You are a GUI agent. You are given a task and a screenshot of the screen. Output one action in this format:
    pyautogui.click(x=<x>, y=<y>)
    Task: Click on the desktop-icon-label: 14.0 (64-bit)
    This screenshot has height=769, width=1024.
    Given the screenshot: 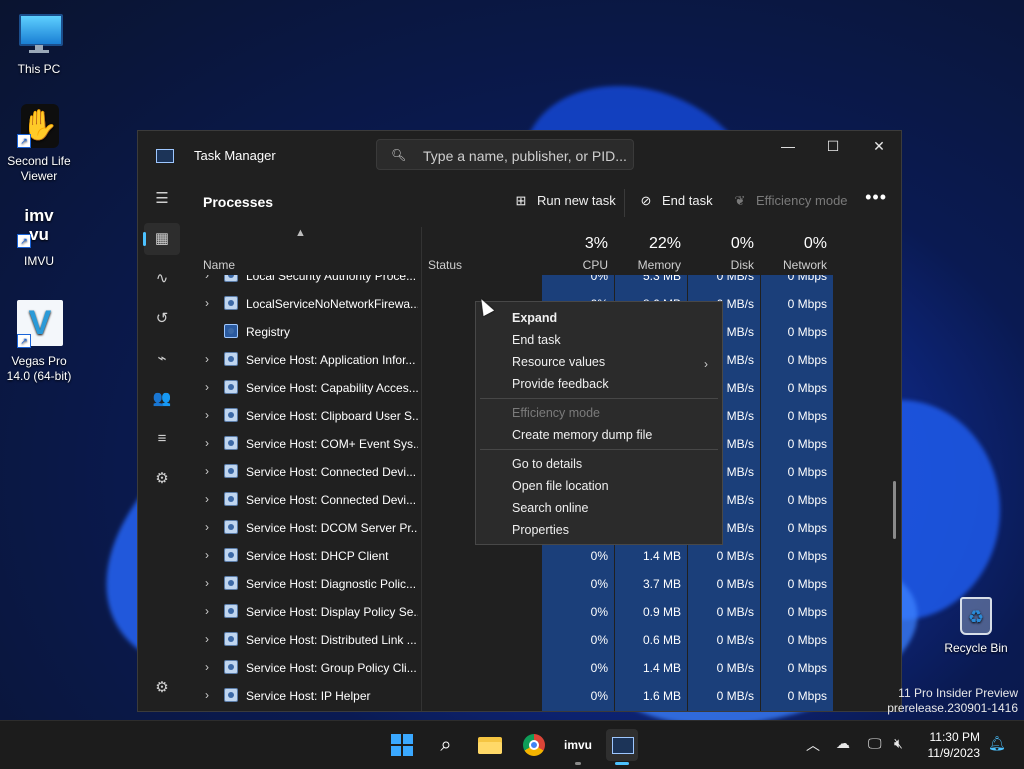 What is the action you would take?
    pyautogui.click(x=39, y=376)
    